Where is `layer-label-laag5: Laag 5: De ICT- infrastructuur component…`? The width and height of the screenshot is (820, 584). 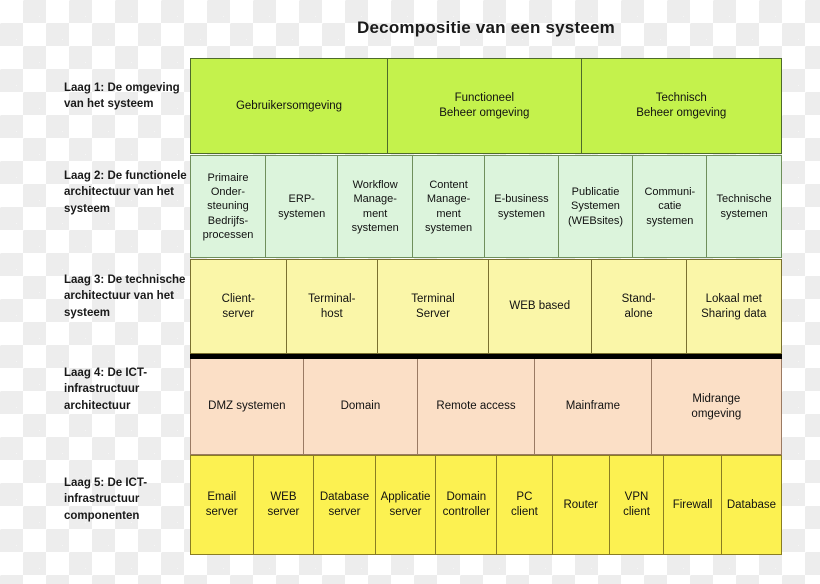 layer-label-laag5: Laag 5: De ICT- infrastructuur component… is located at coordinates (106, 499).